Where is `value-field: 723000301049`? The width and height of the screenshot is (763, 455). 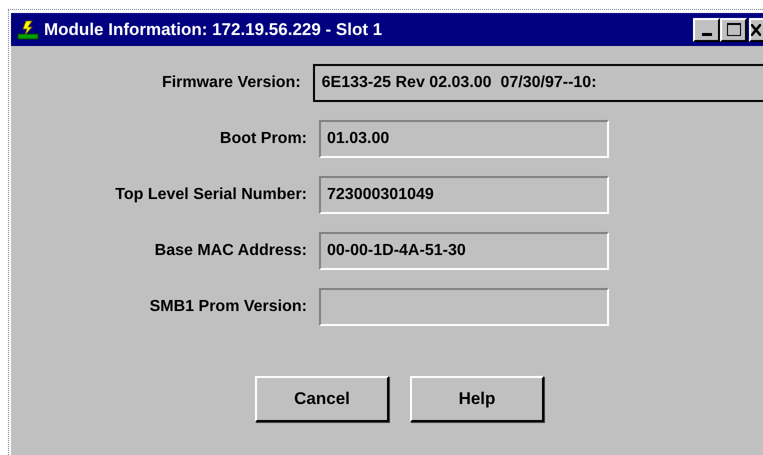
value-field: 723000301049 is located at coordinates (464, 195).